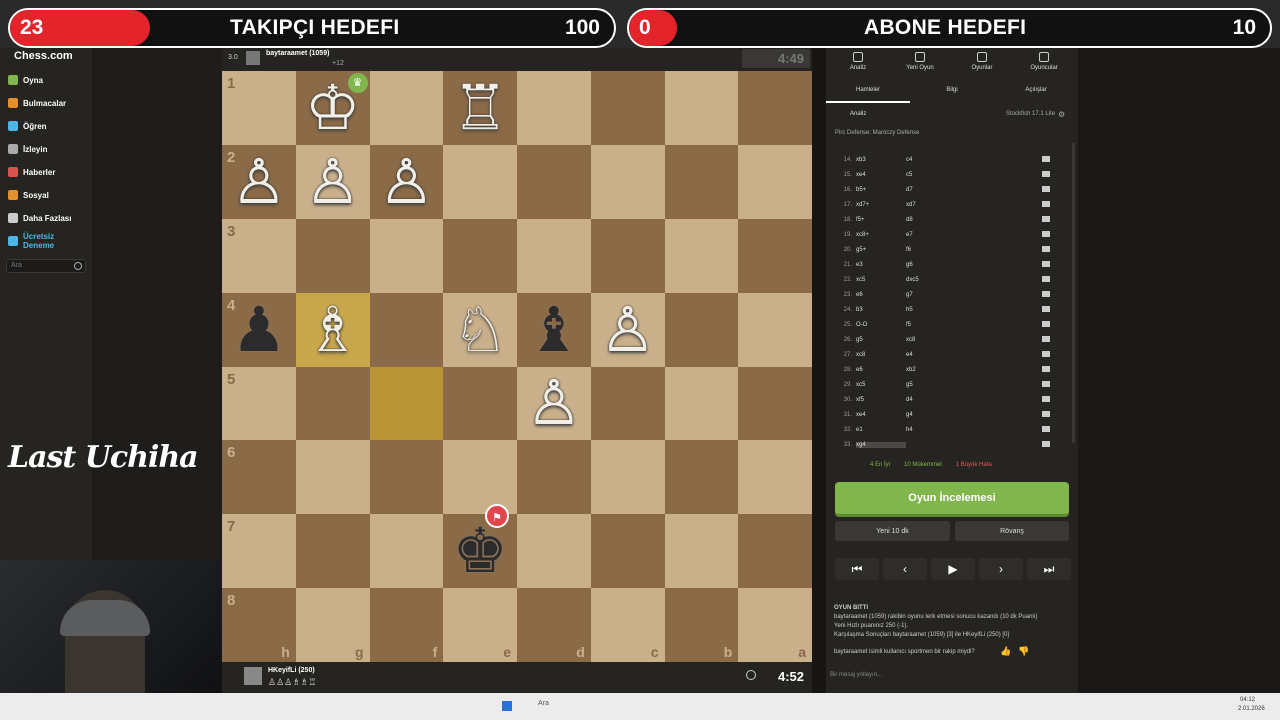 This screenshot has width=1280, height=720. Describe the element at coordinates (1073, 293) in the screenshot. I see `move-list-scrollbar` at that location.